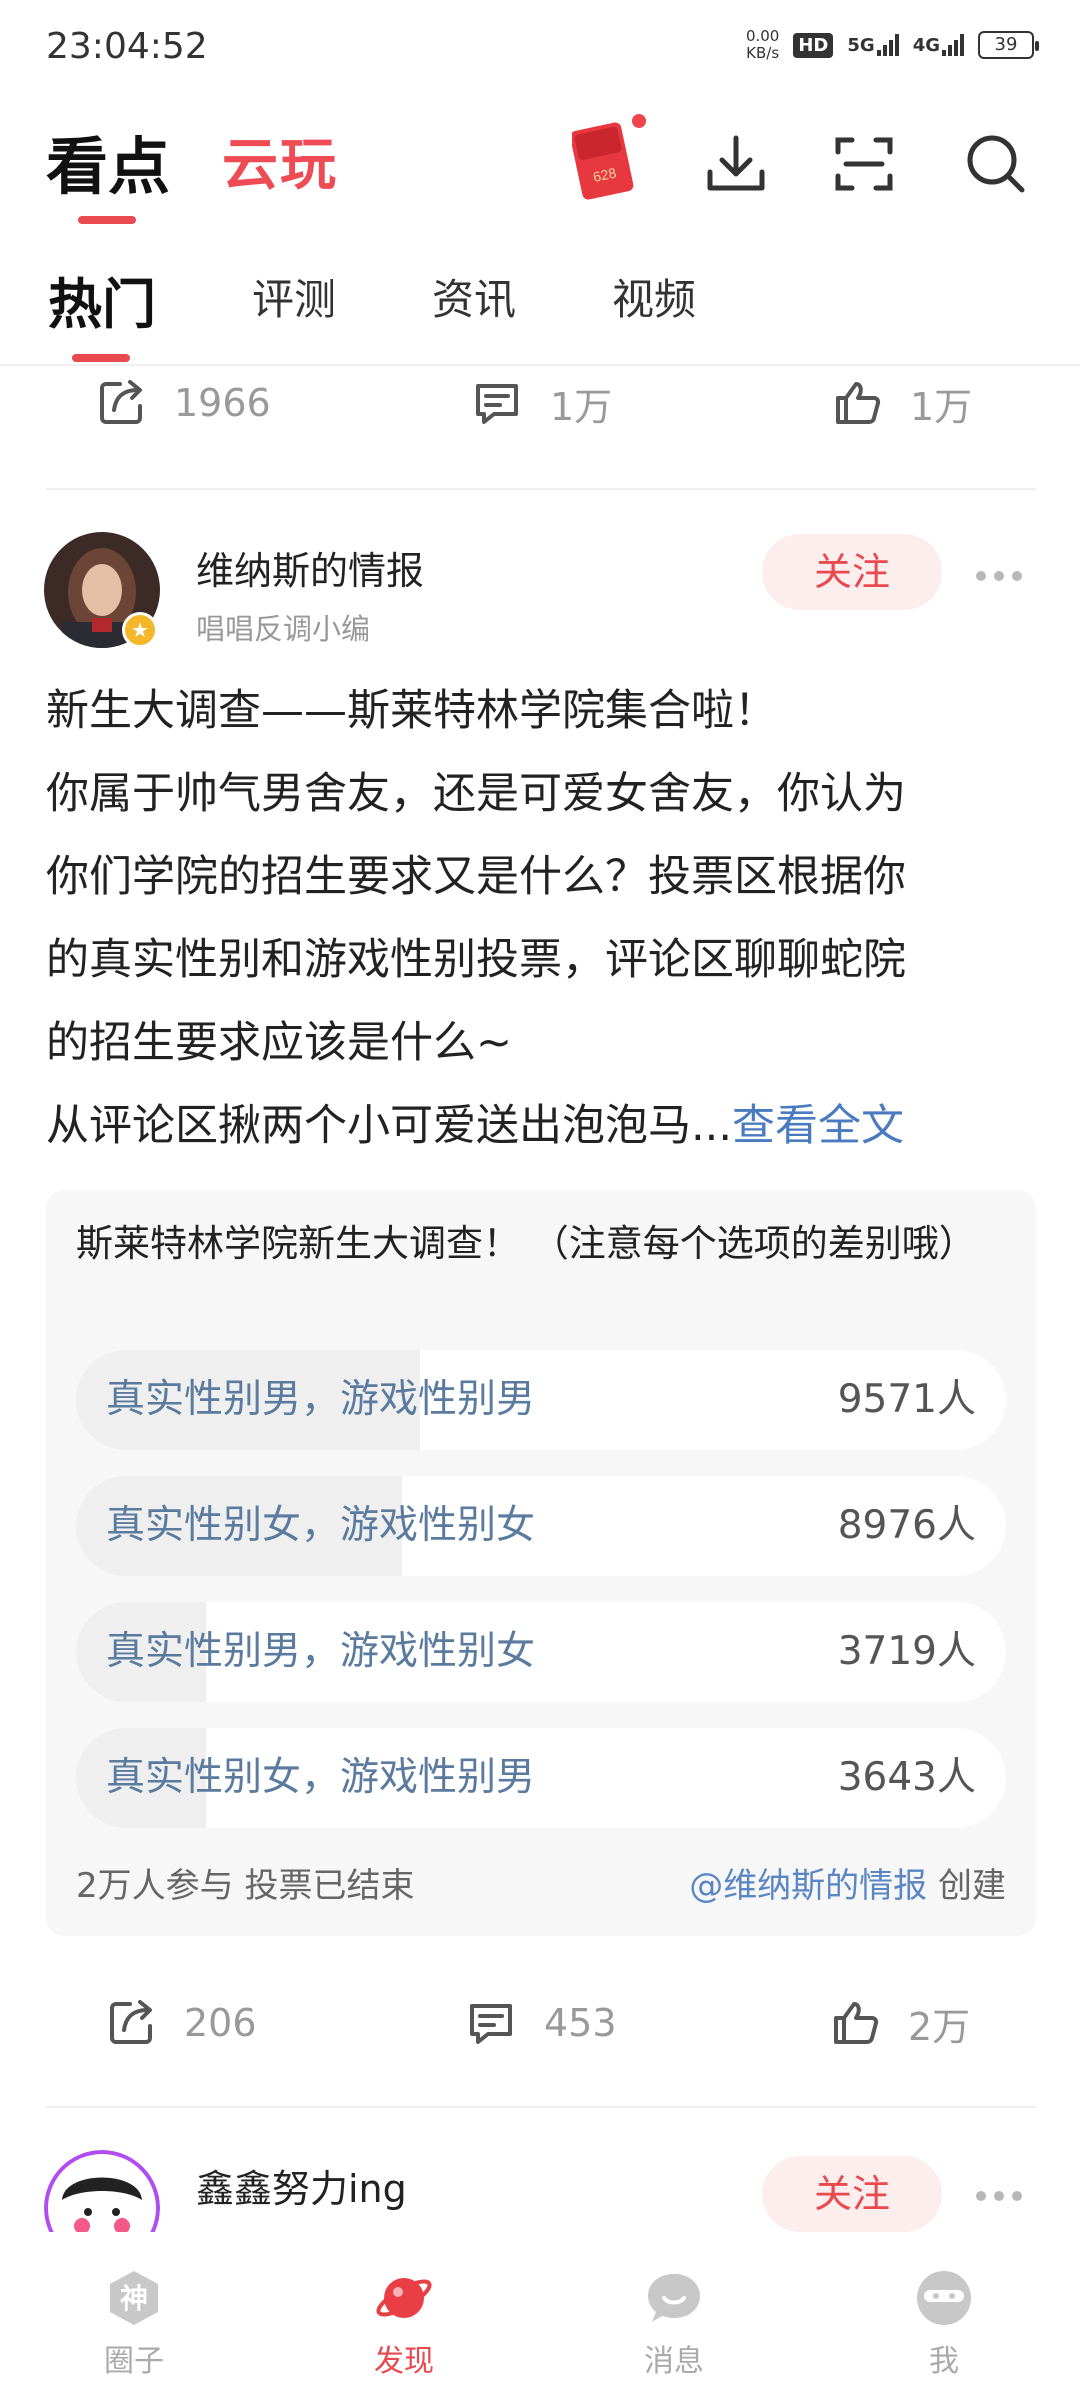  I want to click on post-text-line: 你属于帅气男舍友，还是可爱女舍友，你认为, so click(476, 794).